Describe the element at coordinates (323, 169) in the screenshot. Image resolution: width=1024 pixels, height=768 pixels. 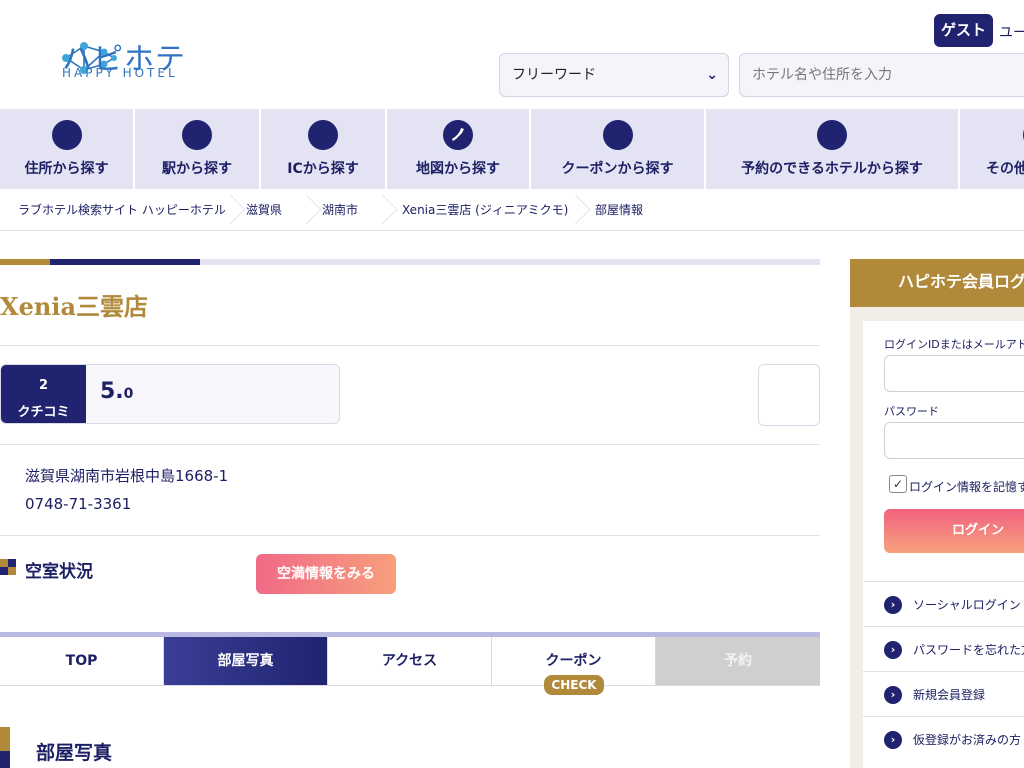
I see `nav-item-label: ICから探す` at that location.